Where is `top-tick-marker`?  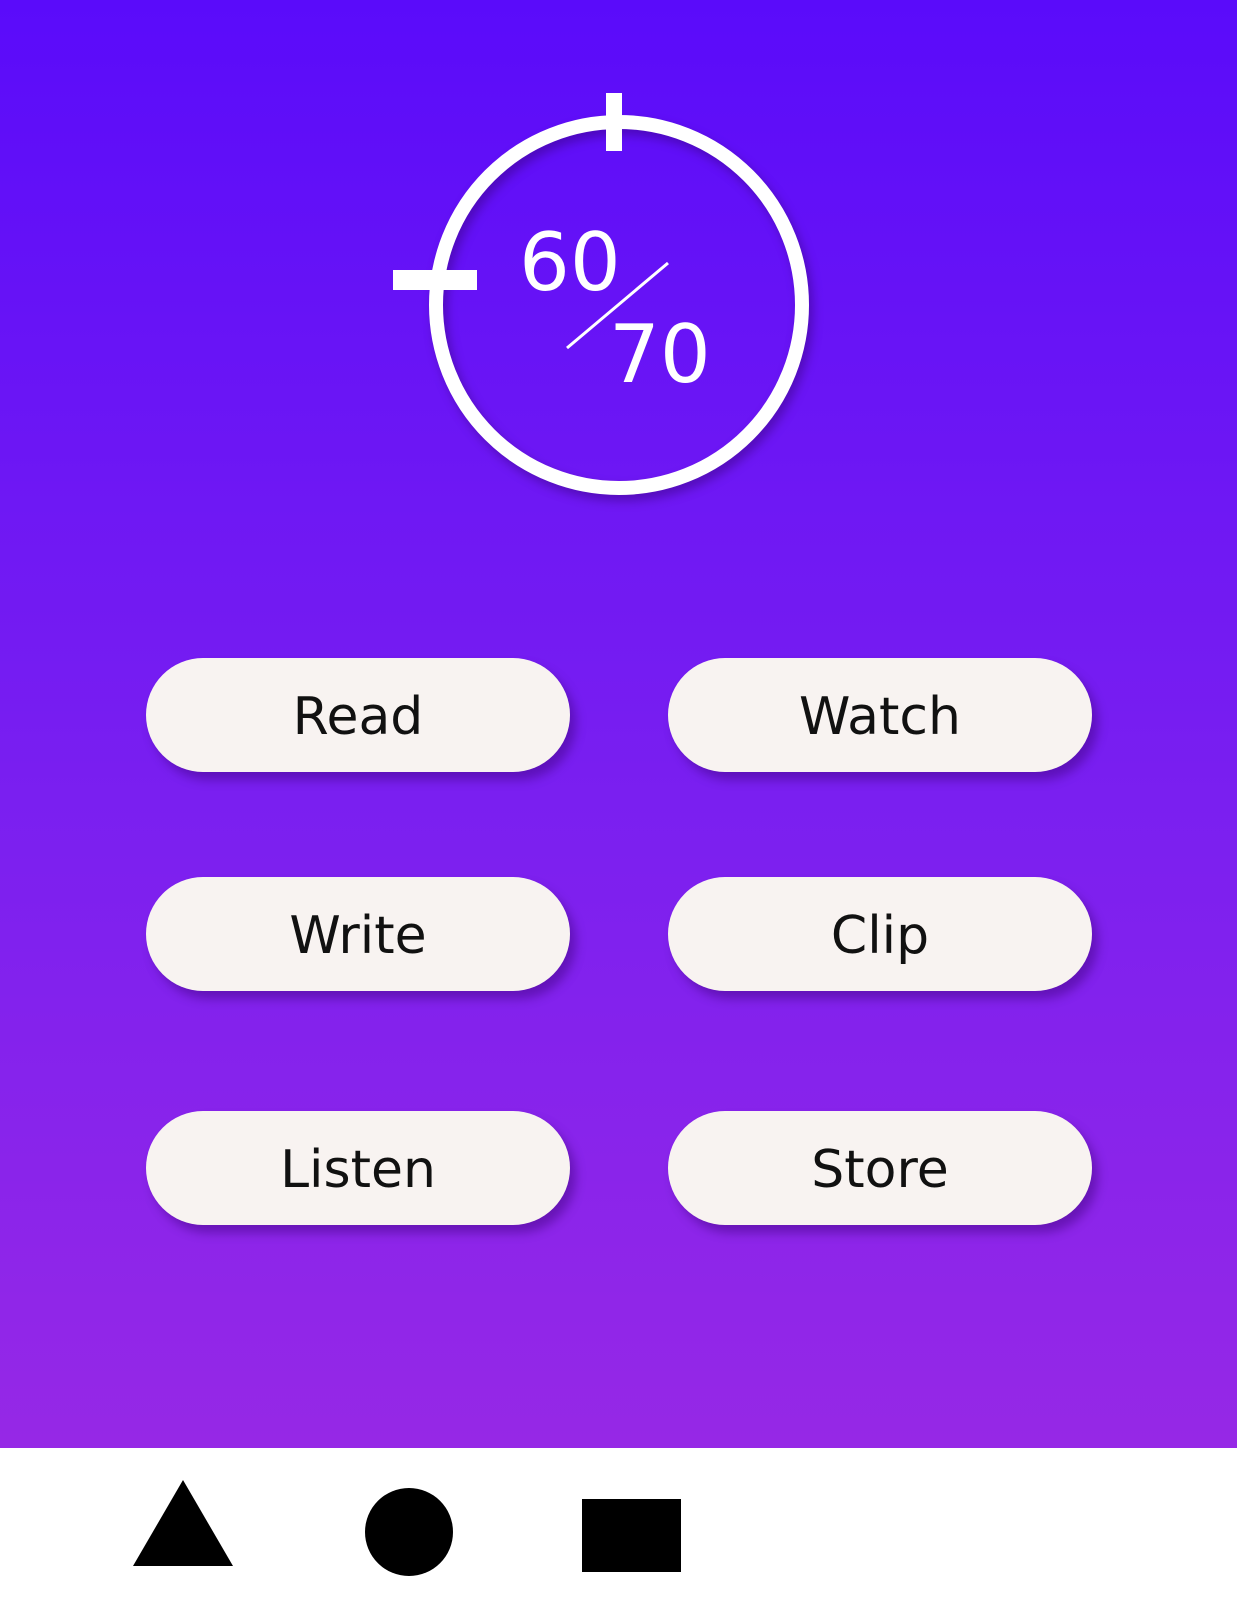 top-tick-marker is located at coordinates (614, 122).